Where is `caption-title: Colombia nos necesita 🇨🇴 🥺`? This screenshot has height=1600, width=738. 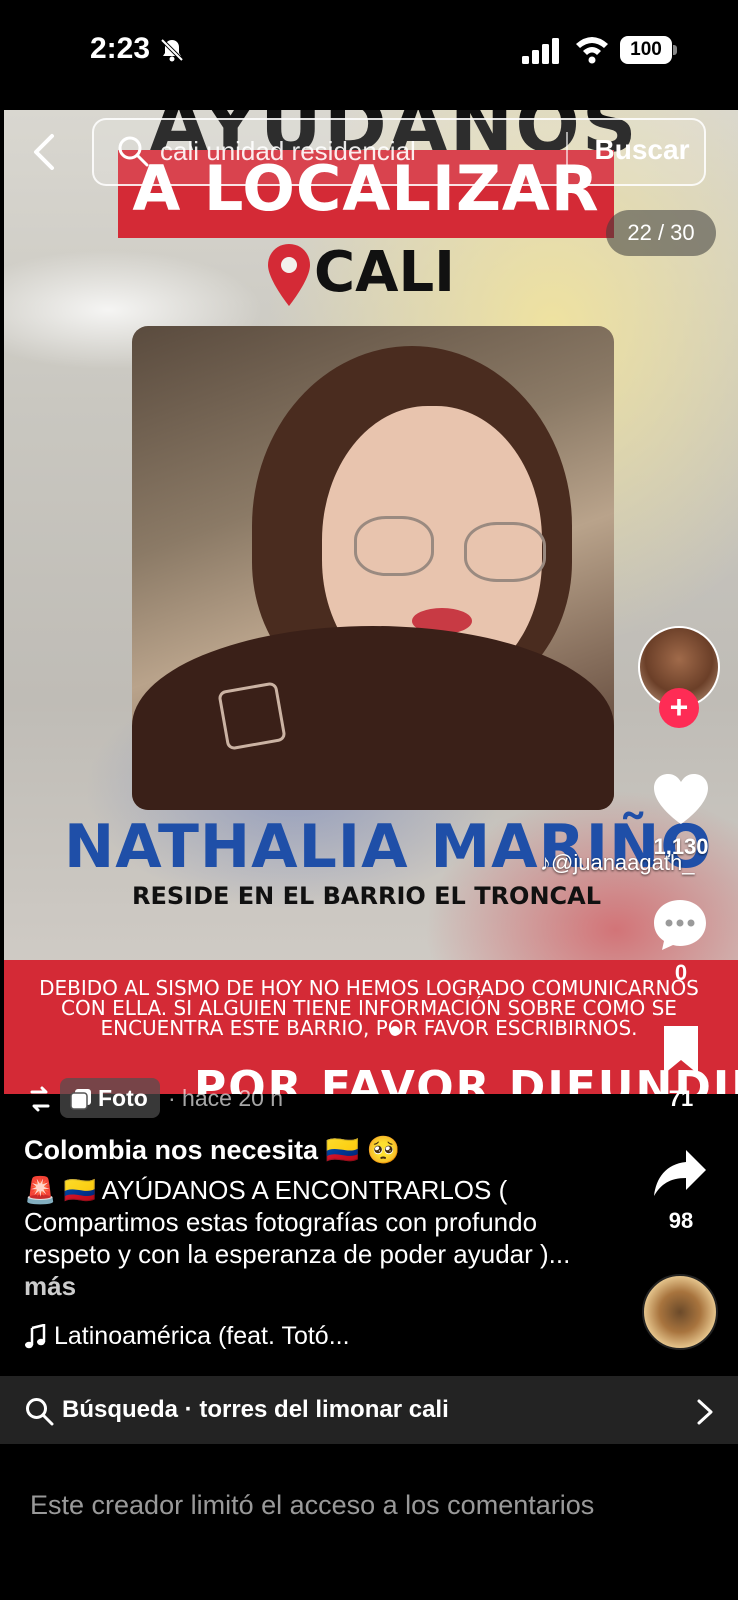 caption-title: Colombia nos necesita 🇨🇴 🥺 is located at coordinates (212, 1150).